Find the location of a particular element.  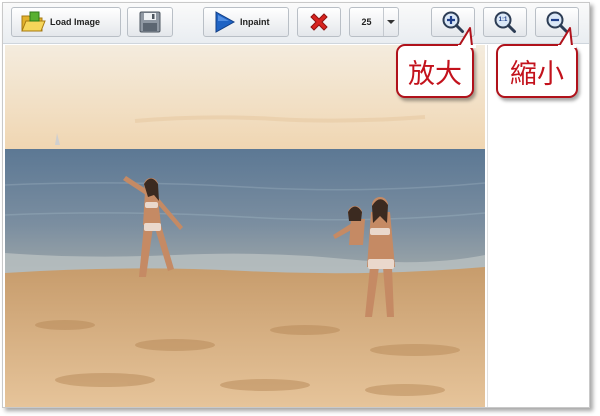

zoom-in-callout: 放大 is located at coordinates (435, 71).